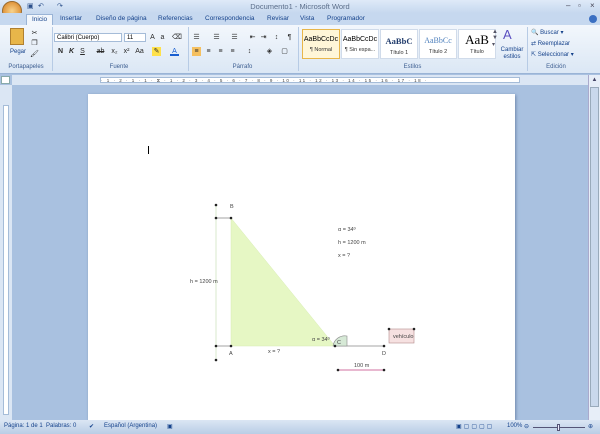  I want to click on vehicle-label: vehículo, so click(403, 337).